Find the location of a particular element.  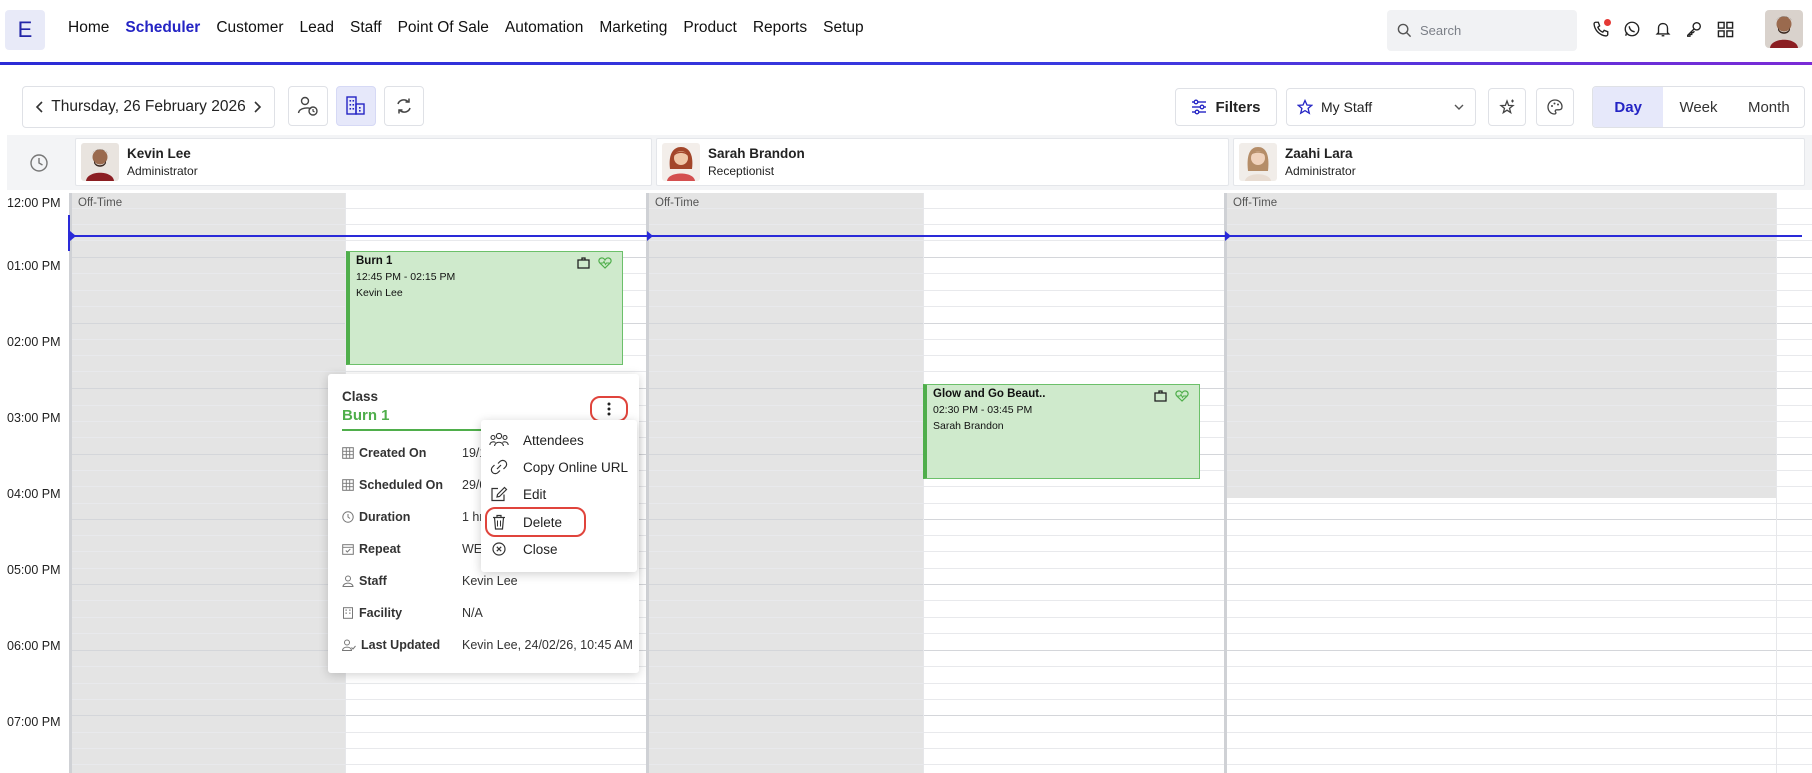

nav-setup: Setup is located at coordinates (843, 28).